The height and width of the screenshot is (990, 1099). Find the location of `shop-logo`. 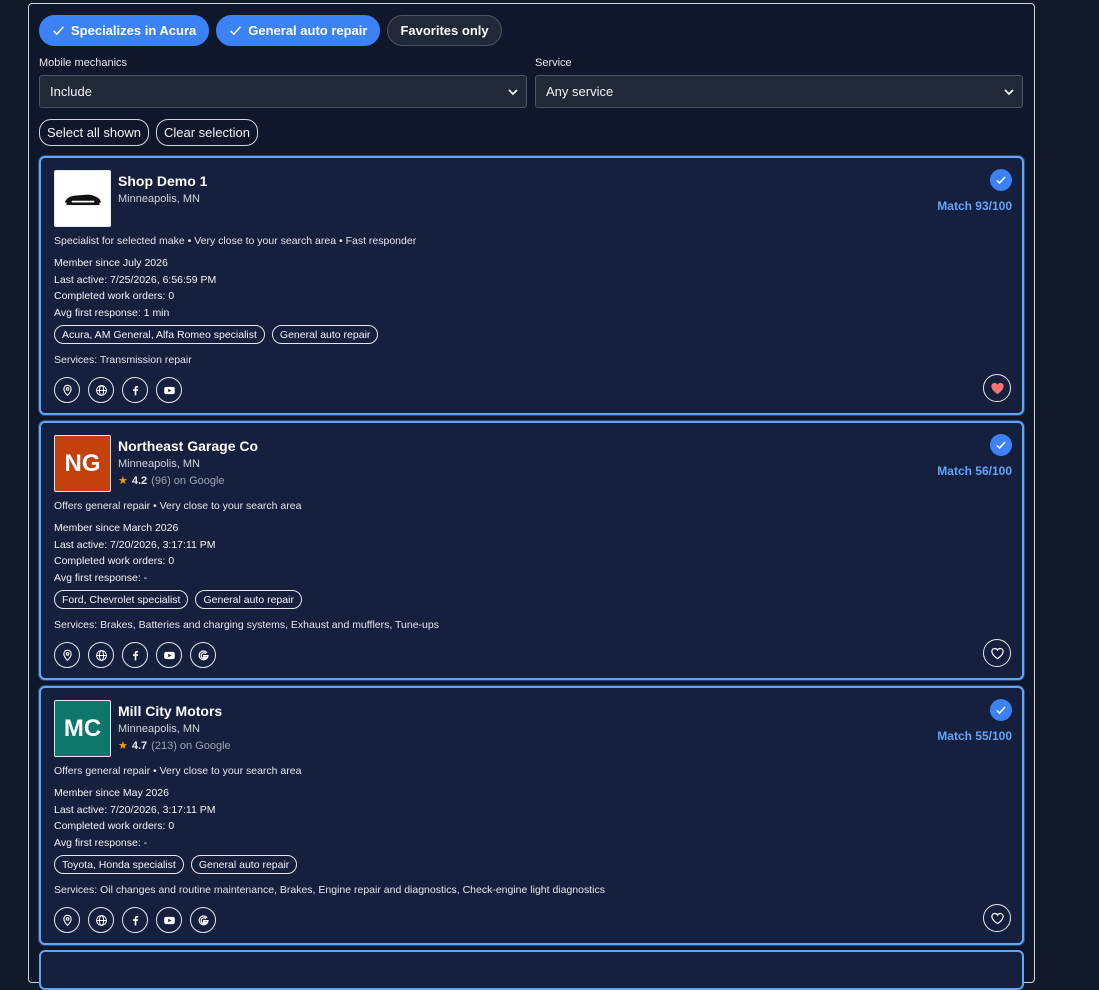

shop-logo is located at coordinates (82, 198).